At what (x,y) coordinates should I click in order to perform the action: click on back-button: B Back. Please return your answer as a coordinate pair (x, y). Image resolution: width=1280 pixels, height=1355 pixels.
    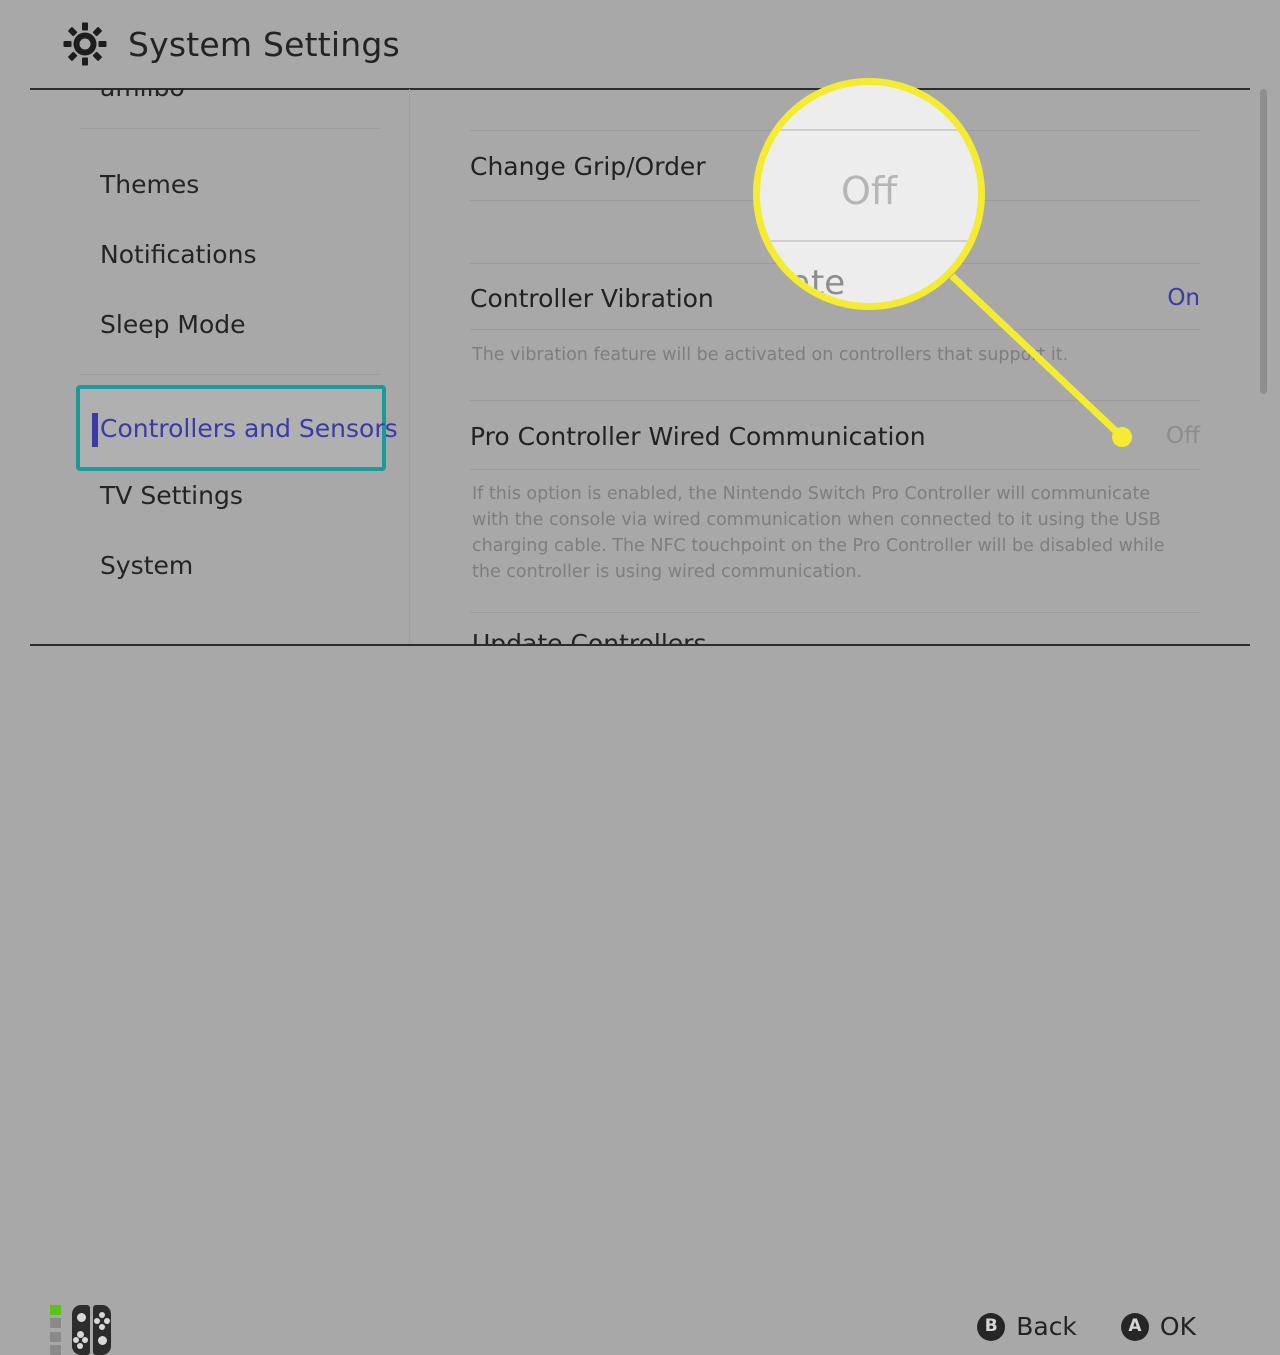
    Looking at the image, I should click on (1027, 1326).